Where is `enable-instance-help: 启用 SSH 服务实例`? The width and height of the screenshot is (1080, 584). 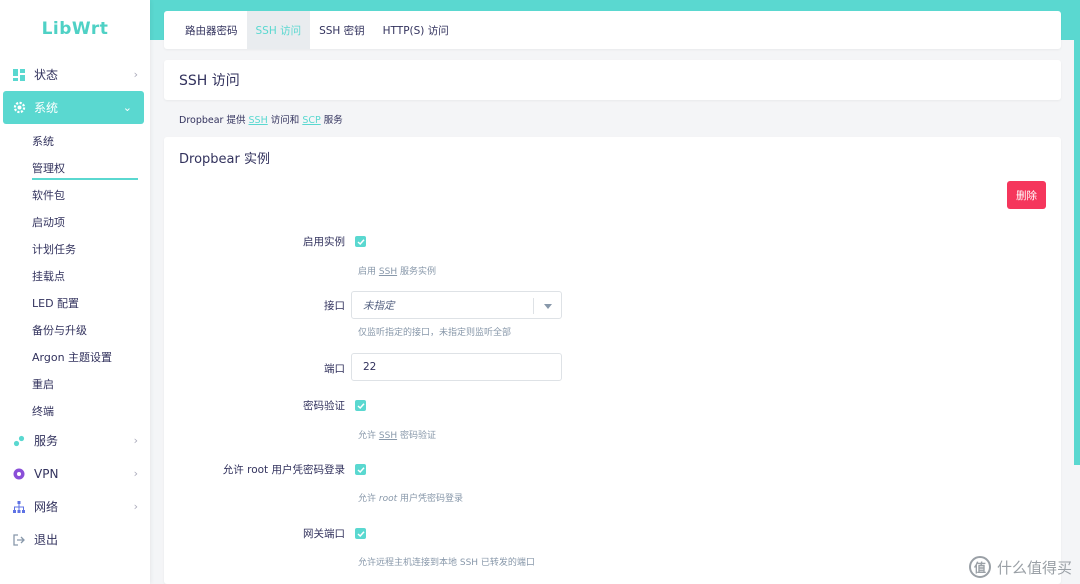 enable-instance-help: 启用 SSH 服务实例 is located at coordinates (397, 270).